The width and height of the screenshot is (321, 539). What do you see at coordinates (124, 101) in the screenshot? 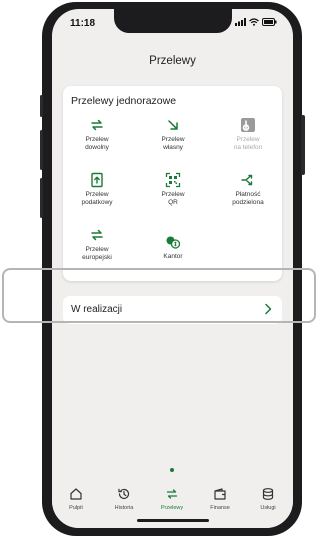
I see `card-title: Przelewy jednorazowe` at bounding box center [124, 101].